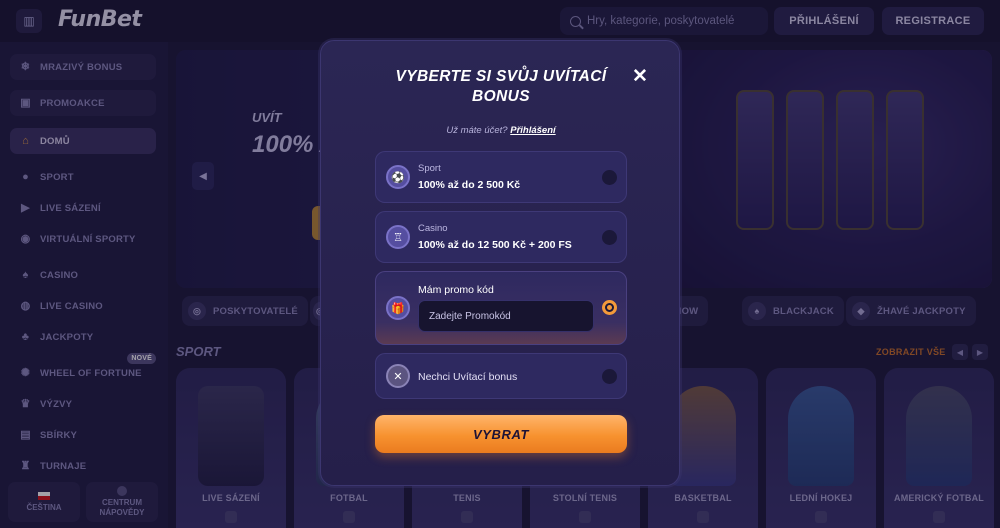  What do you see at coordinates (506, 316) in the screenshot?
I see `promo-code-input` at bounding box center [506, 316].